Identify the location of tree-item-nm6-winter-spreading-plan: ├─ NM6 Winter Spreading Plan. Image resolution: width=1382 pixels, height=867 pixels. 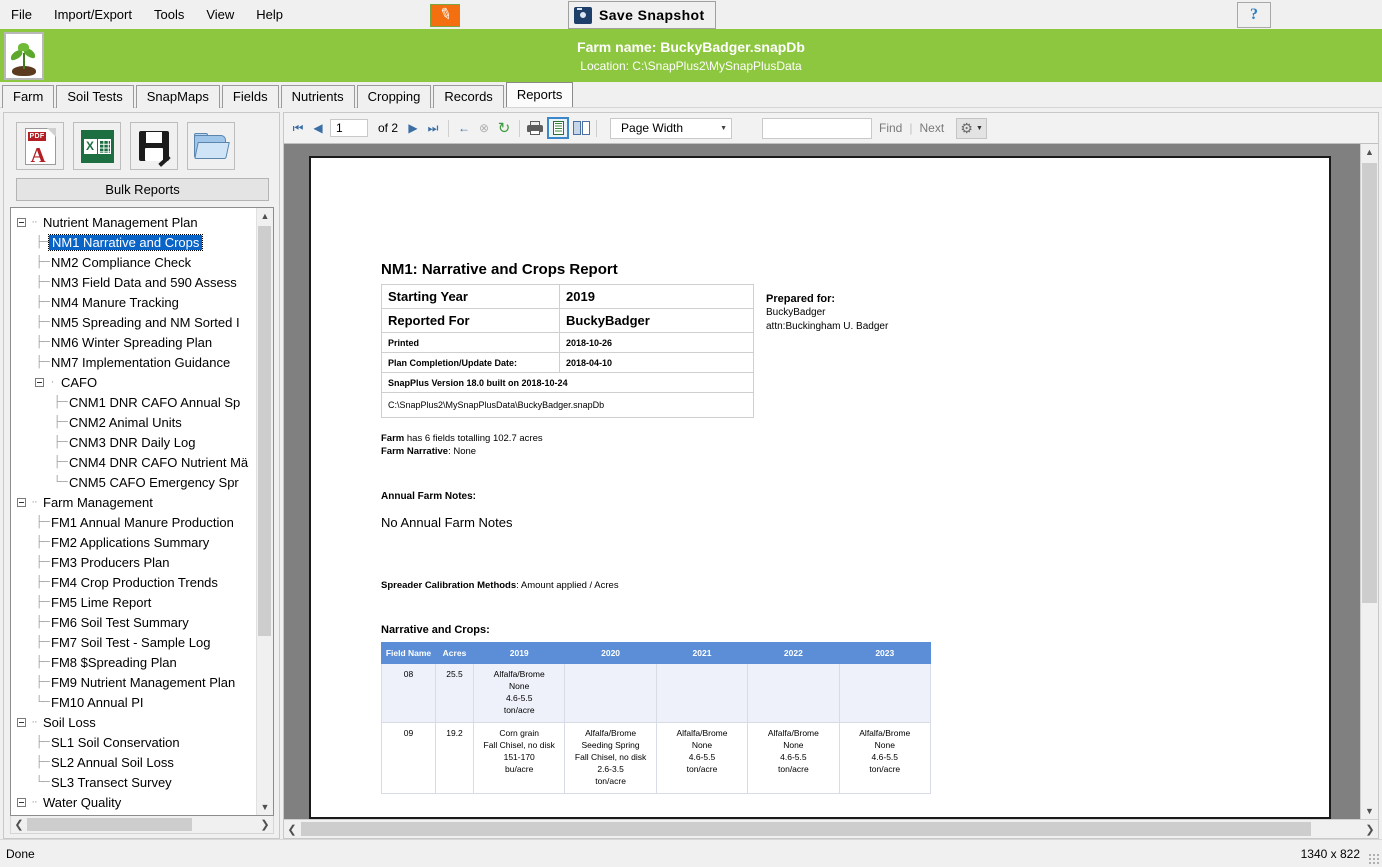
(135, 342).